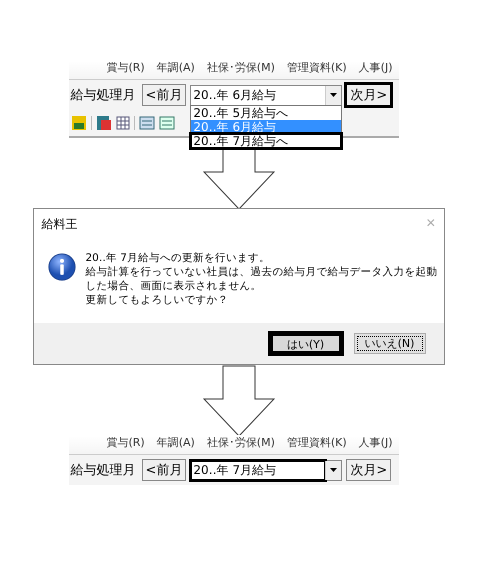  I want to click on dropdown-option: 20‥年 5月給与へ, so click(266, 113).